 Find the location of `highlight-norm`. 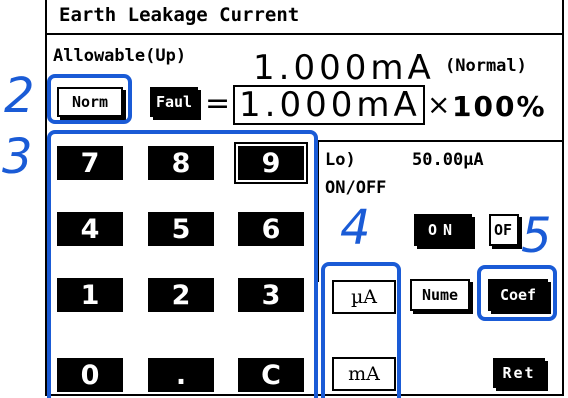

highlight-norm is located at coordinates (89, 99).